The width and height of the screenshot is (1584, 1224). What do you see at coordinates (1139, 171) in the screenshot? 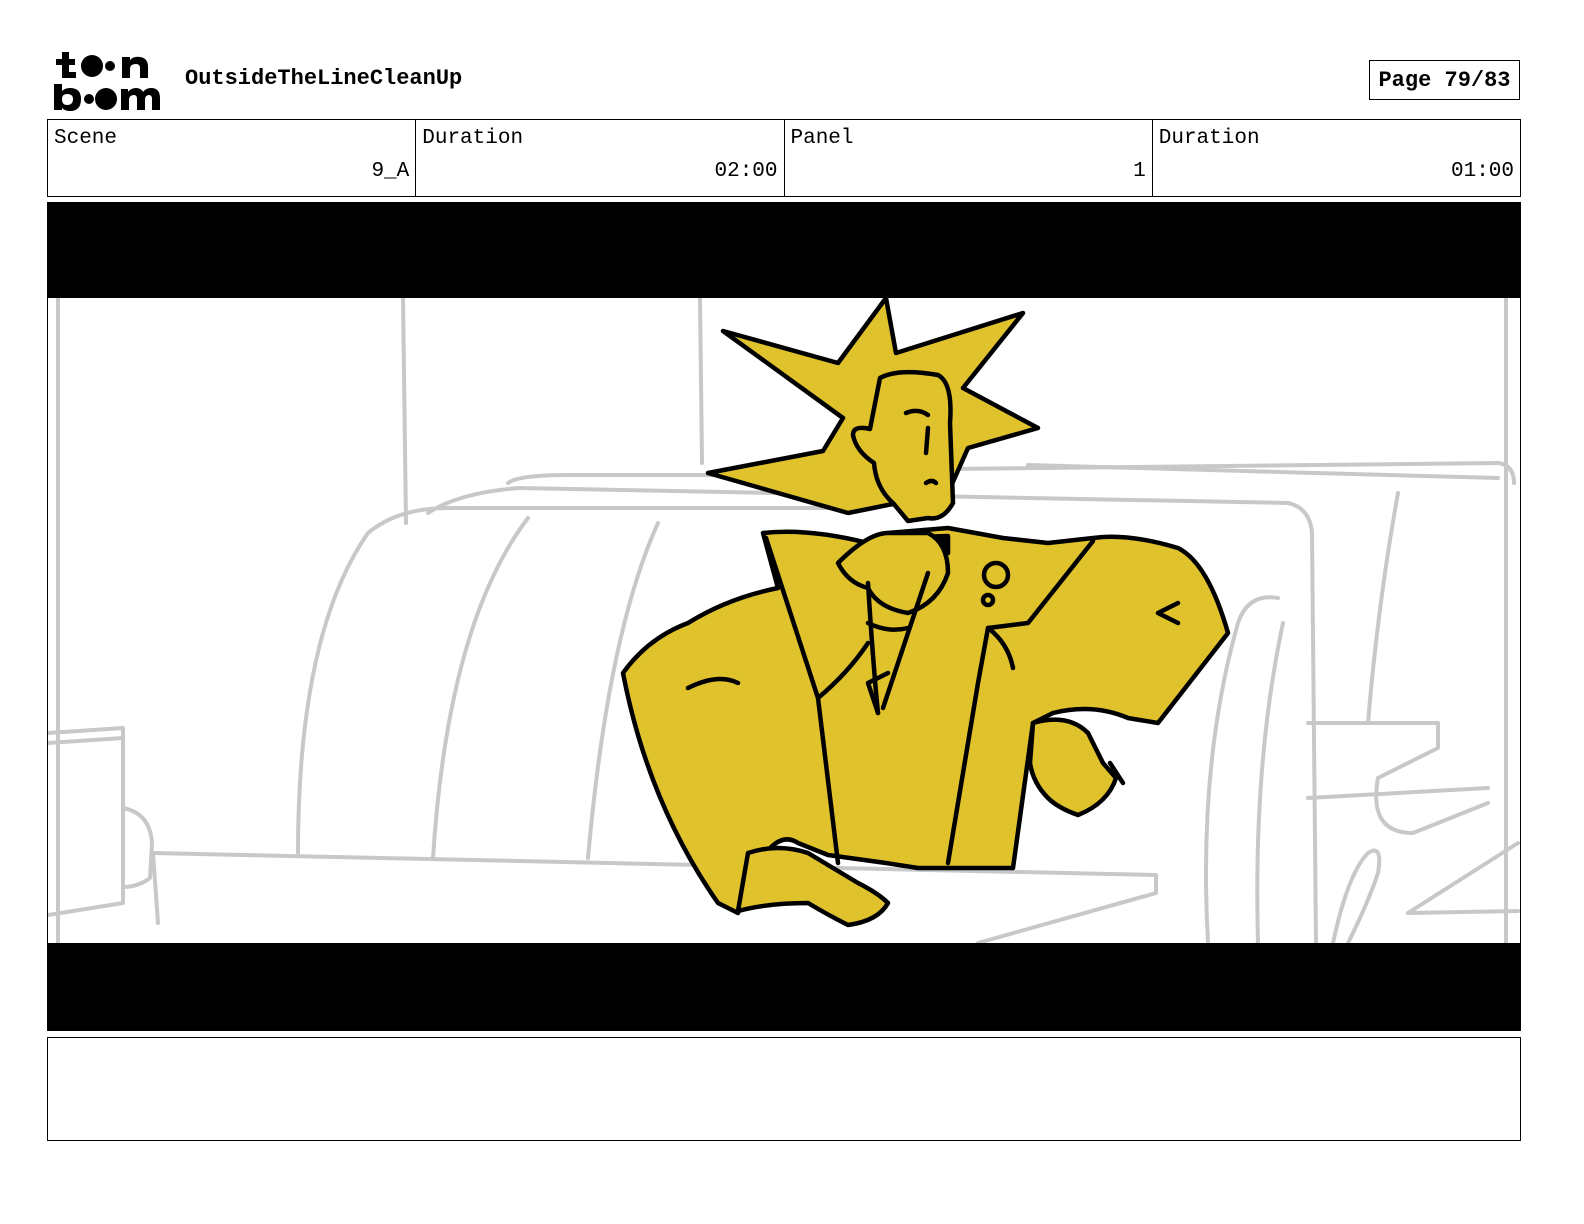
I see `panel-value: 1` at bounding box center [1139, 171].